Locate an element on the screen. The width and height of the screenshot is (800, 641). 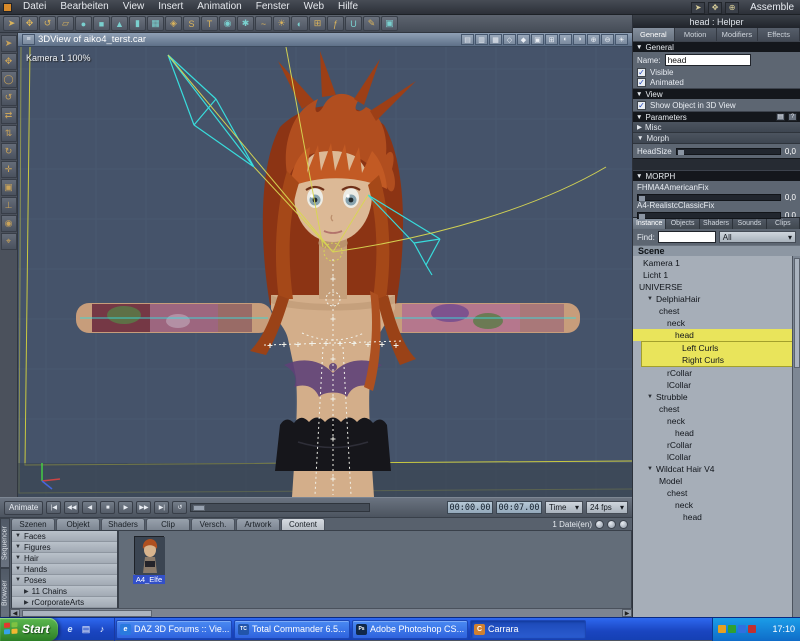
tree-item-strubble: ▼ Strubble is located at coordinates (716, 397).